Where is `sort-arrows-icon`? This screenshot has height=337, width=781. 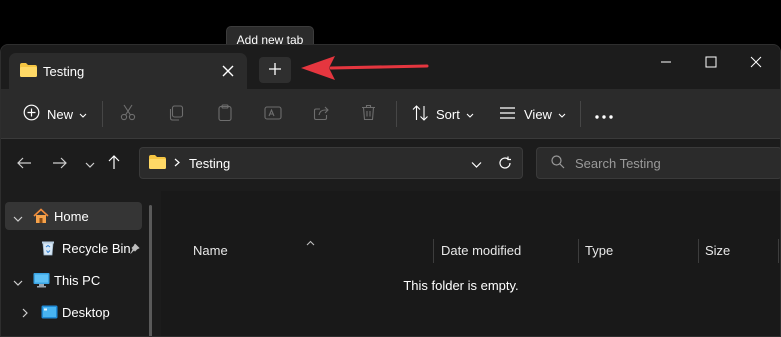 sort-arrows-icon is located at coordinates (420, 114).